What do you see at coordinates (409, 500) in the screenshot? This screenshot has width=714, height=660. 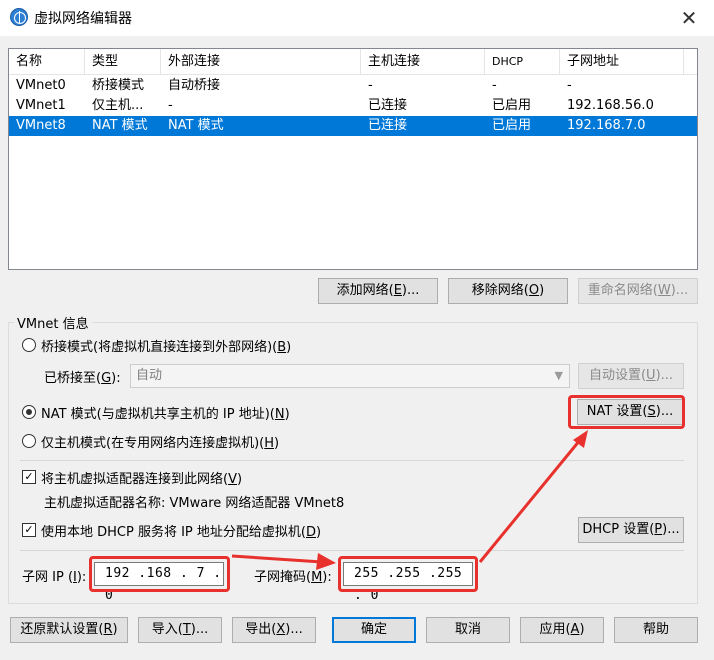 I see `annotation-arrows` at bounding box center [409, 500].